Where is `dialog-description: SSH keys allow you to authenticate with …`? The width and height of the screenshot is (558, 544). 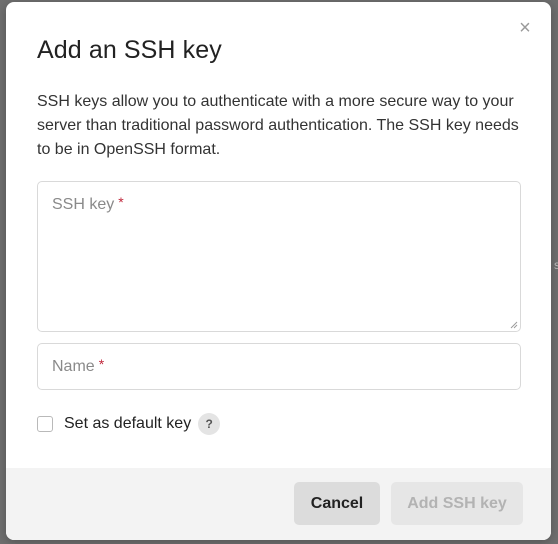 dialog-description: SSH keys allow you to authenticate with … is located at coordinates (278, 125).